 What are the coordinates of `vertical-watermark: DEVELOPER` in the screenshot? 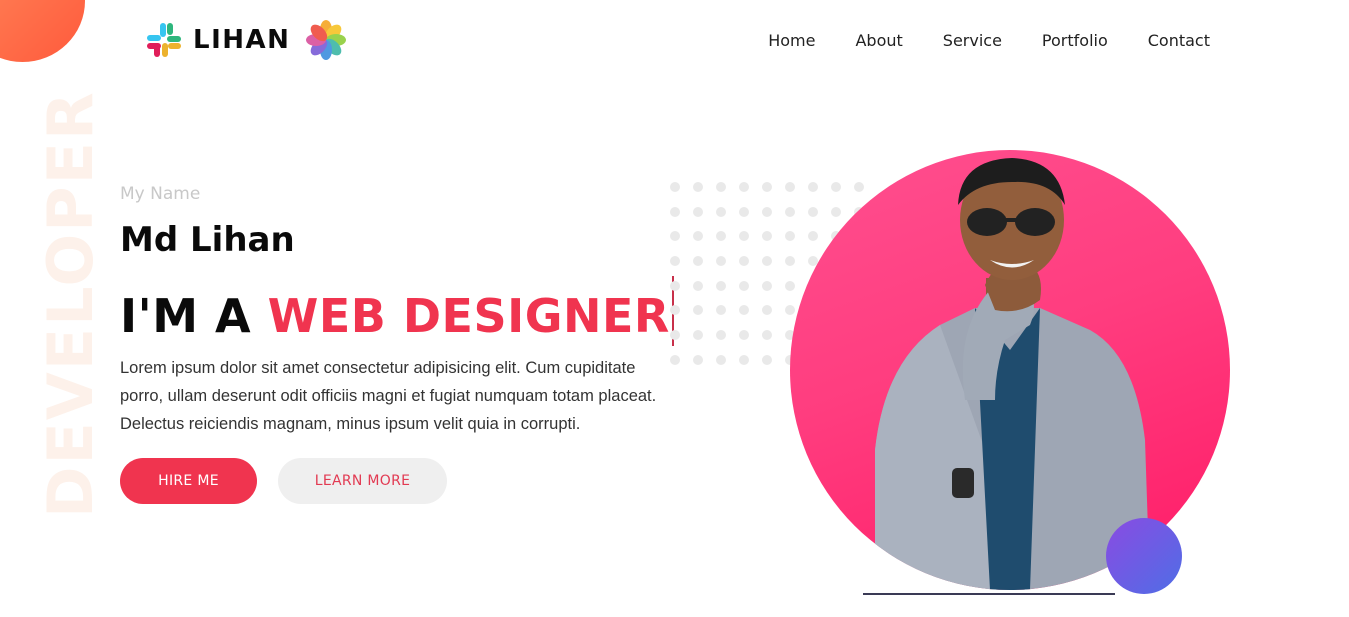 It's located at (70, 304).